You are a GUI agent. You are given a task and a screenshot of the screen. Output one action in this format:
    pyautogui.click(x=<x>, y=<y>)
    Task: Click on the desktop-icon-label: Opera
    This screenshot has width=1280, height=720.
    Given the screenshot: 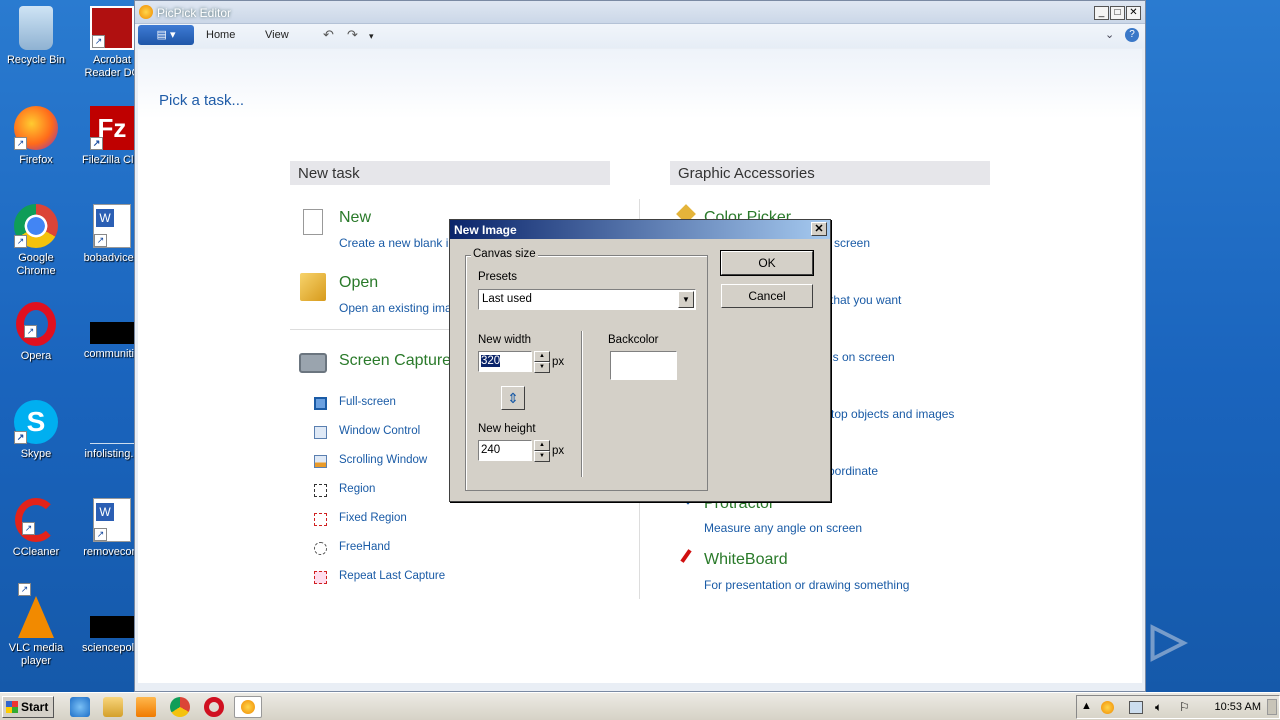 What is the action you would take?
    pyautogui.click(x=36, y=356)
    